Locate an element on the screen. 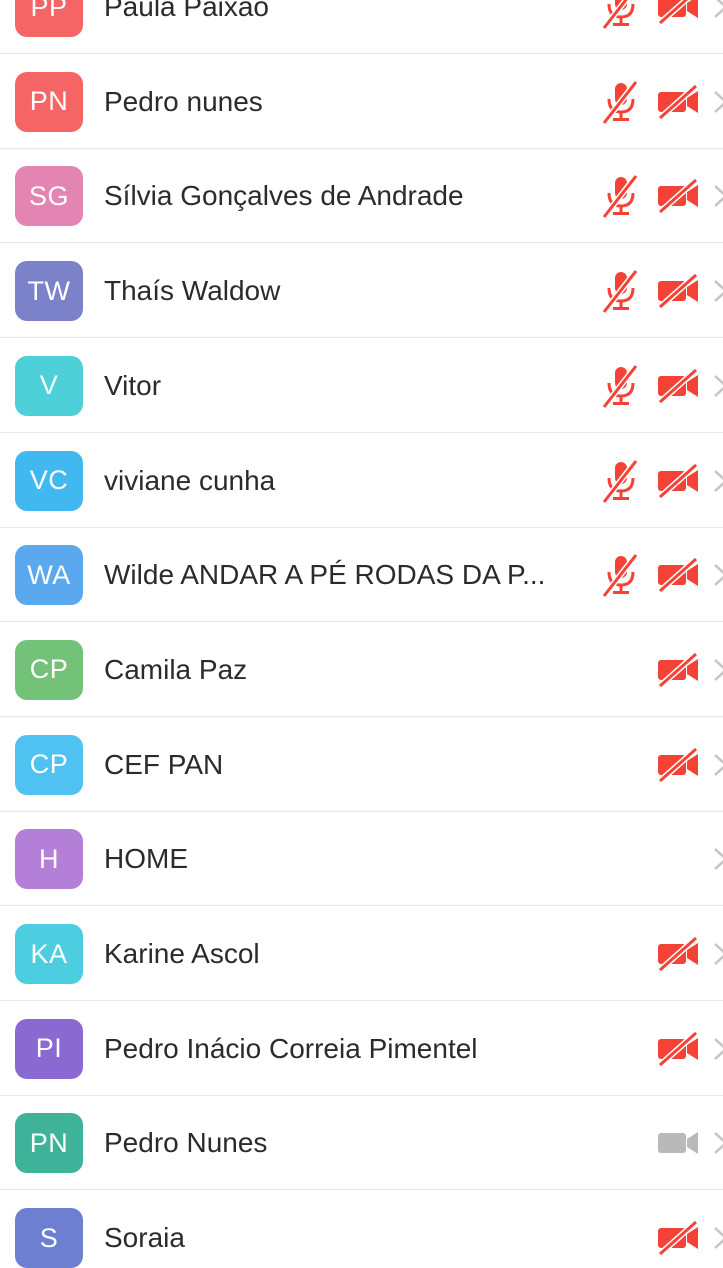 This screenshot has width=723, height=1268. avatar: SG is located at coordinates (49, 196).